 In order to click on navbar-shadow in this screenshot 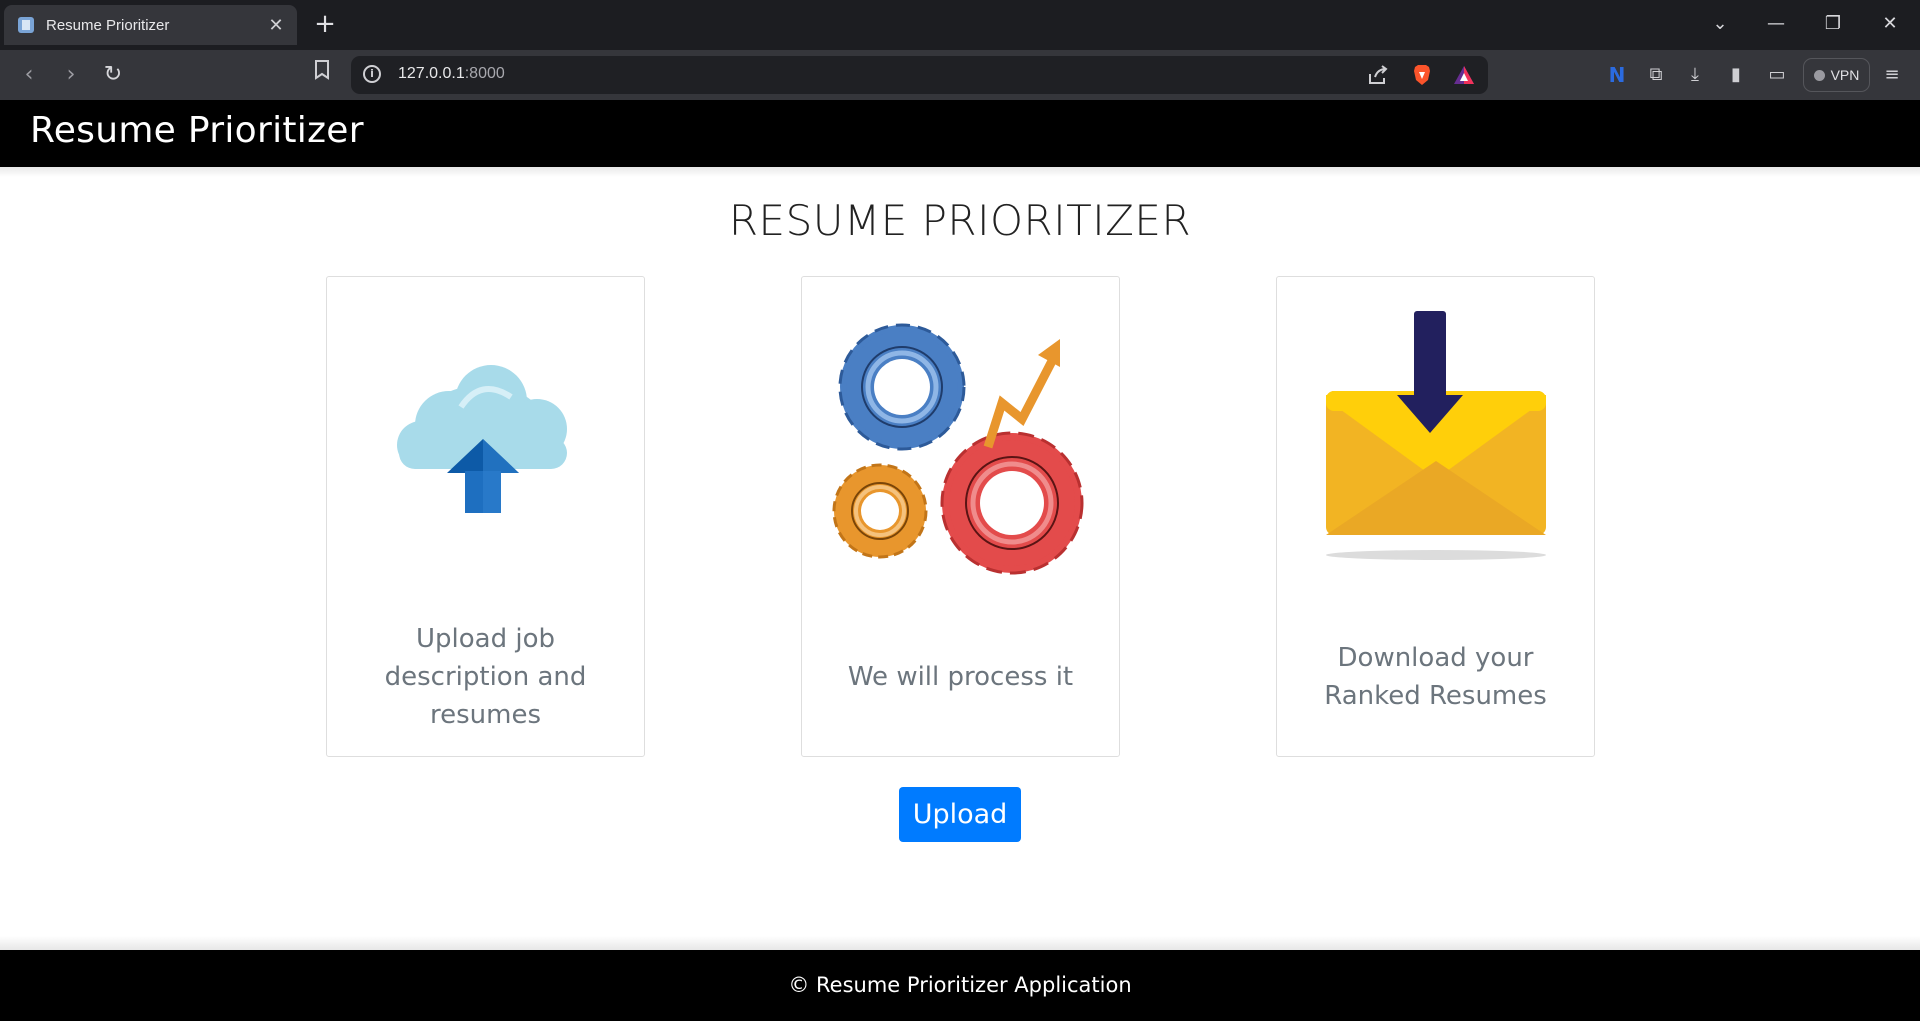, I will do `click(960, 172)`.